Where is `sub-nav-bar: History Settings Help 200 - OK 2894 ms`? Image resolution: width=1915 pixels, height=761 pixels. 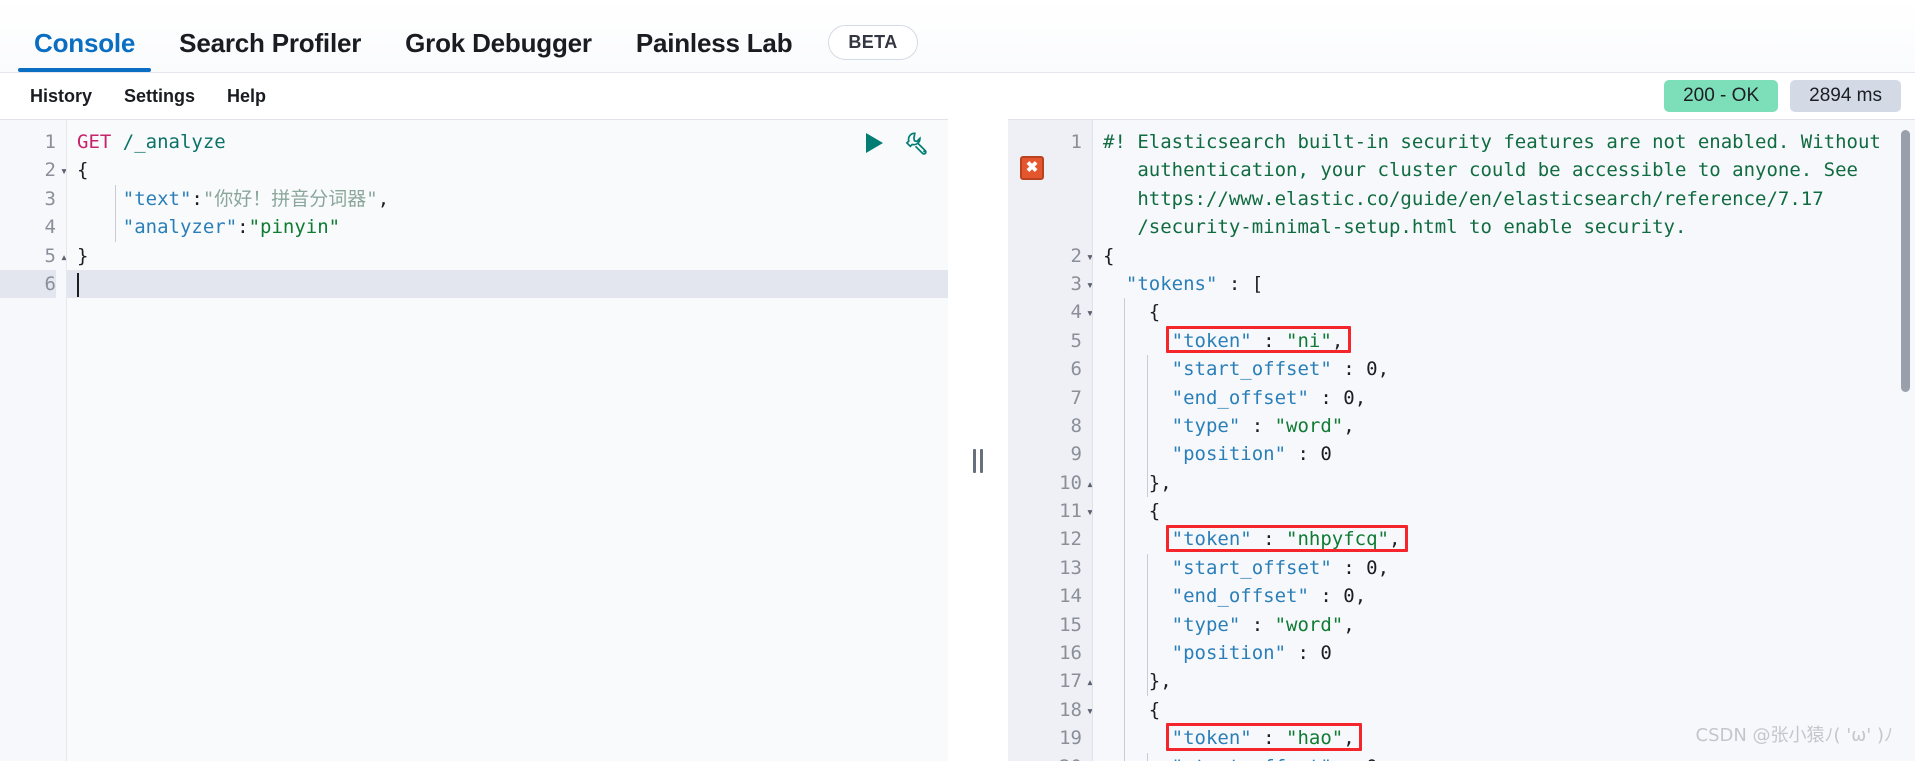
sub-nav-bar: History Settings Help 200 - OK 2894 ms is located at coordinates (957, 96).